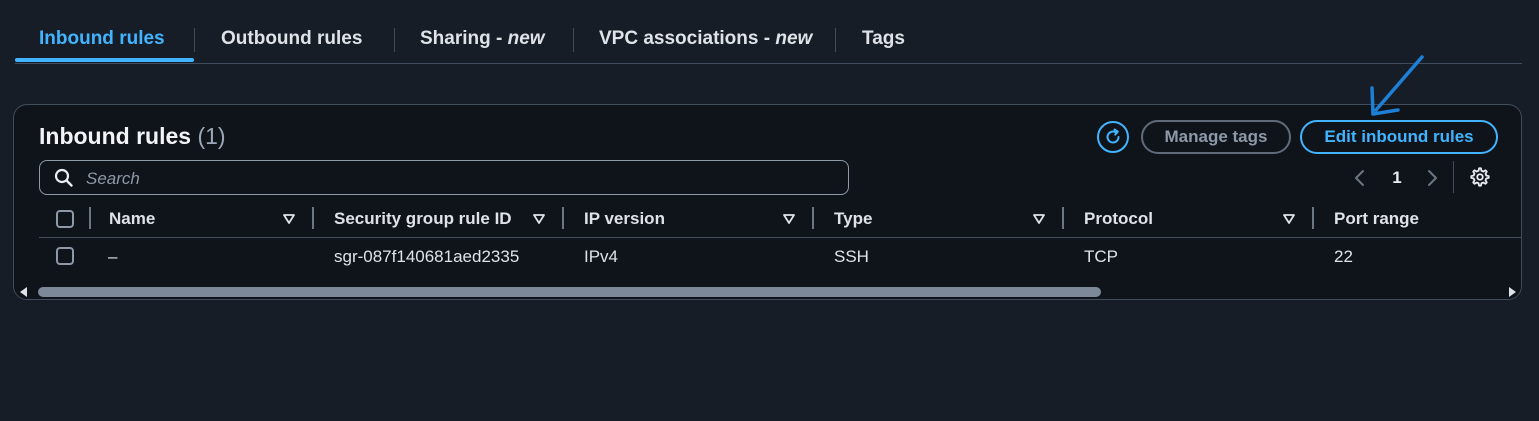 The image size is (1539, 421). I want to click on select-all-checkbox, so click(65, 219).